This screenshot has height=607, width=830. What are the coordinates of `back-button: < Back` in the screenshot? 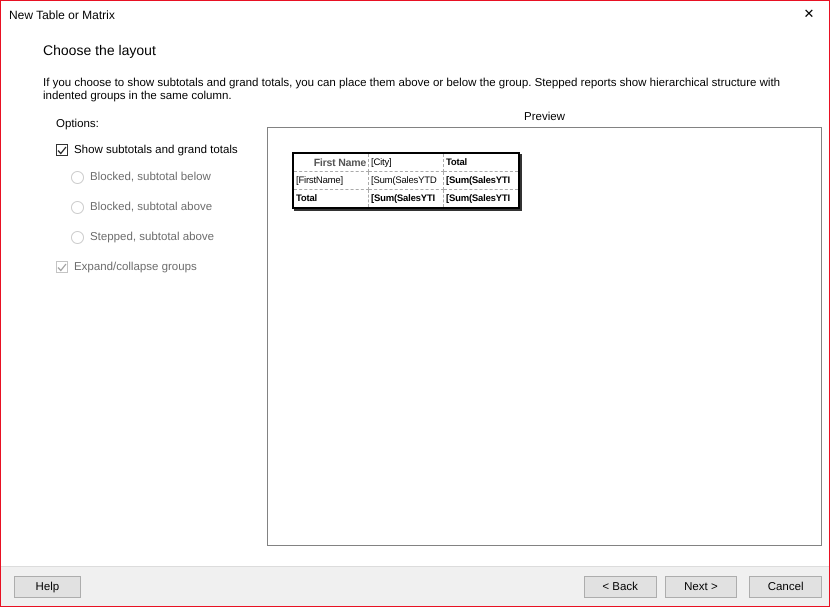 It's located at (620, 587).